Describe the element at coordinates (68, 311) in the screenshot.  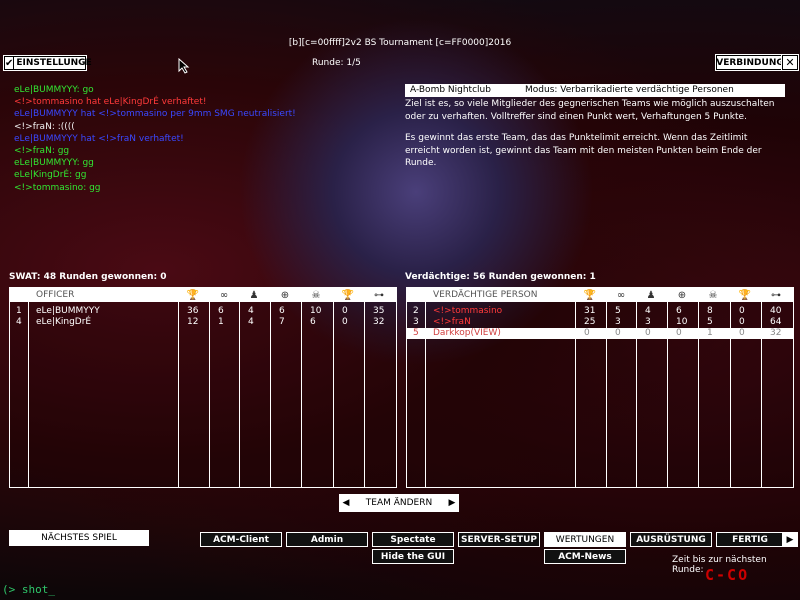
I see `player-name: eLe|BUMMYYY` at that location.